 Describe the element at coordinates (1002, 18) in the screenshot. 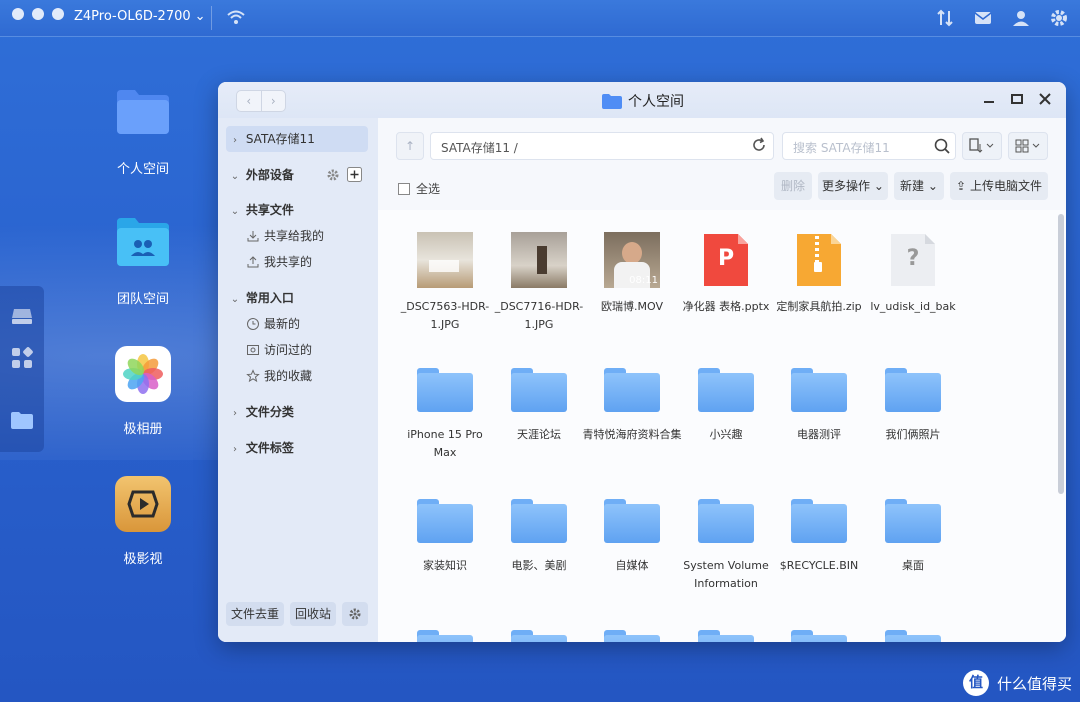

I see `top-icons` at that location.